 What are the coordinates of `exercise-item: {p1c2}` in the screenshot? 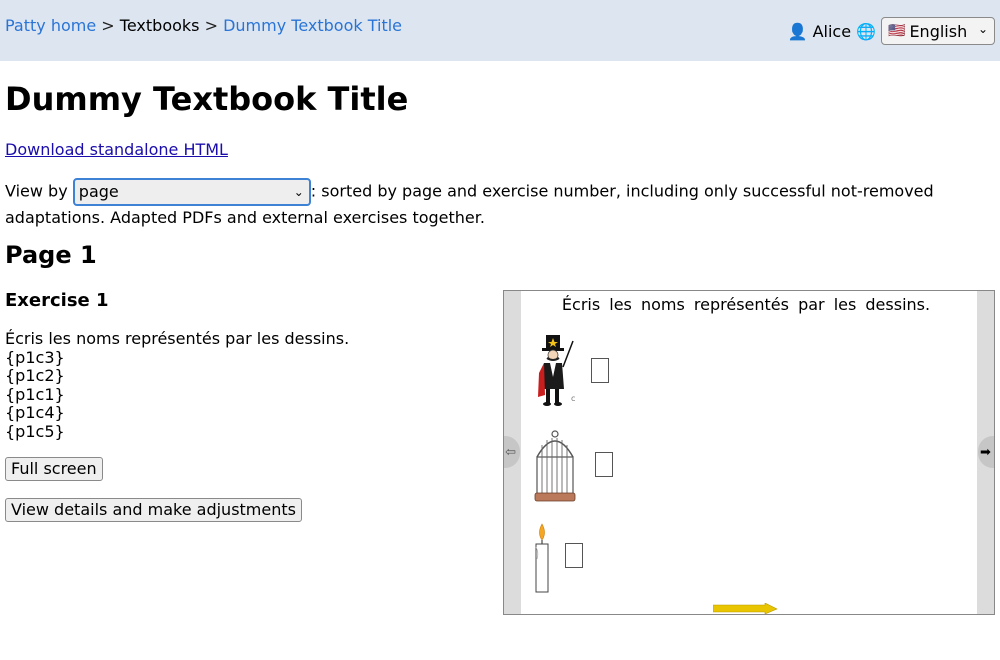 It's located at (35, 375).